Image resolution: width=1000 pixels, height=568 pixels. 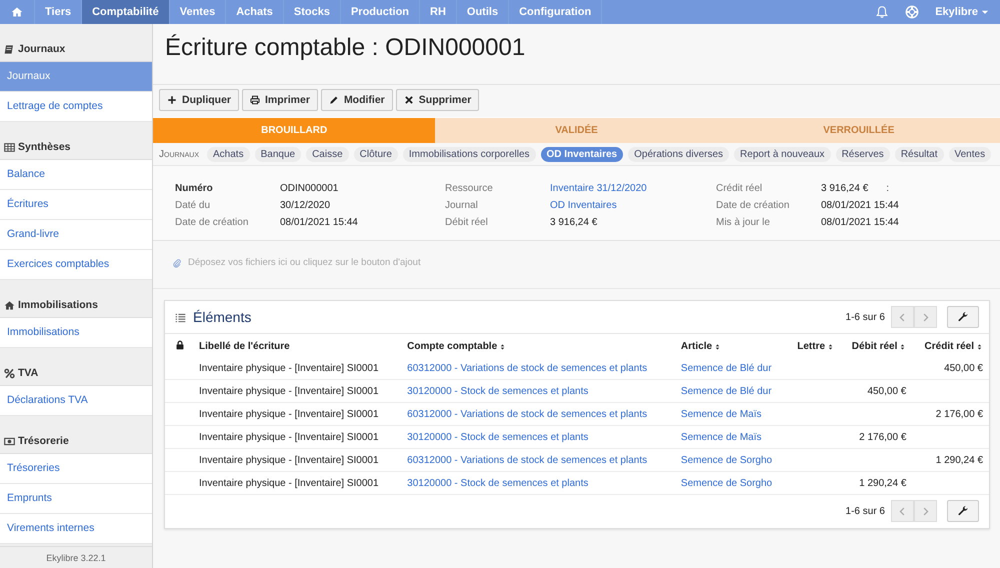 What do you see at coordinates (312, 12) in the screenshot?
I see `nav-tab: Stocks` at bounding box center [312, 12].